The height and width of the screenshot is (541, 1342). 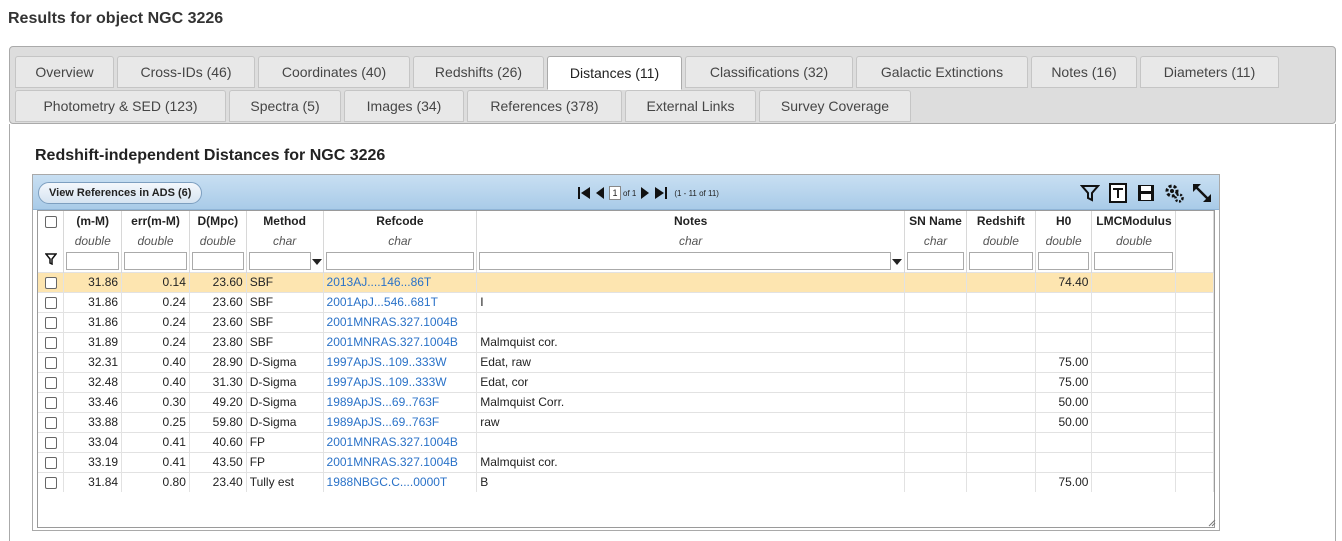 I want to click on filter-input-lmc, so click(x=1134, y=260).